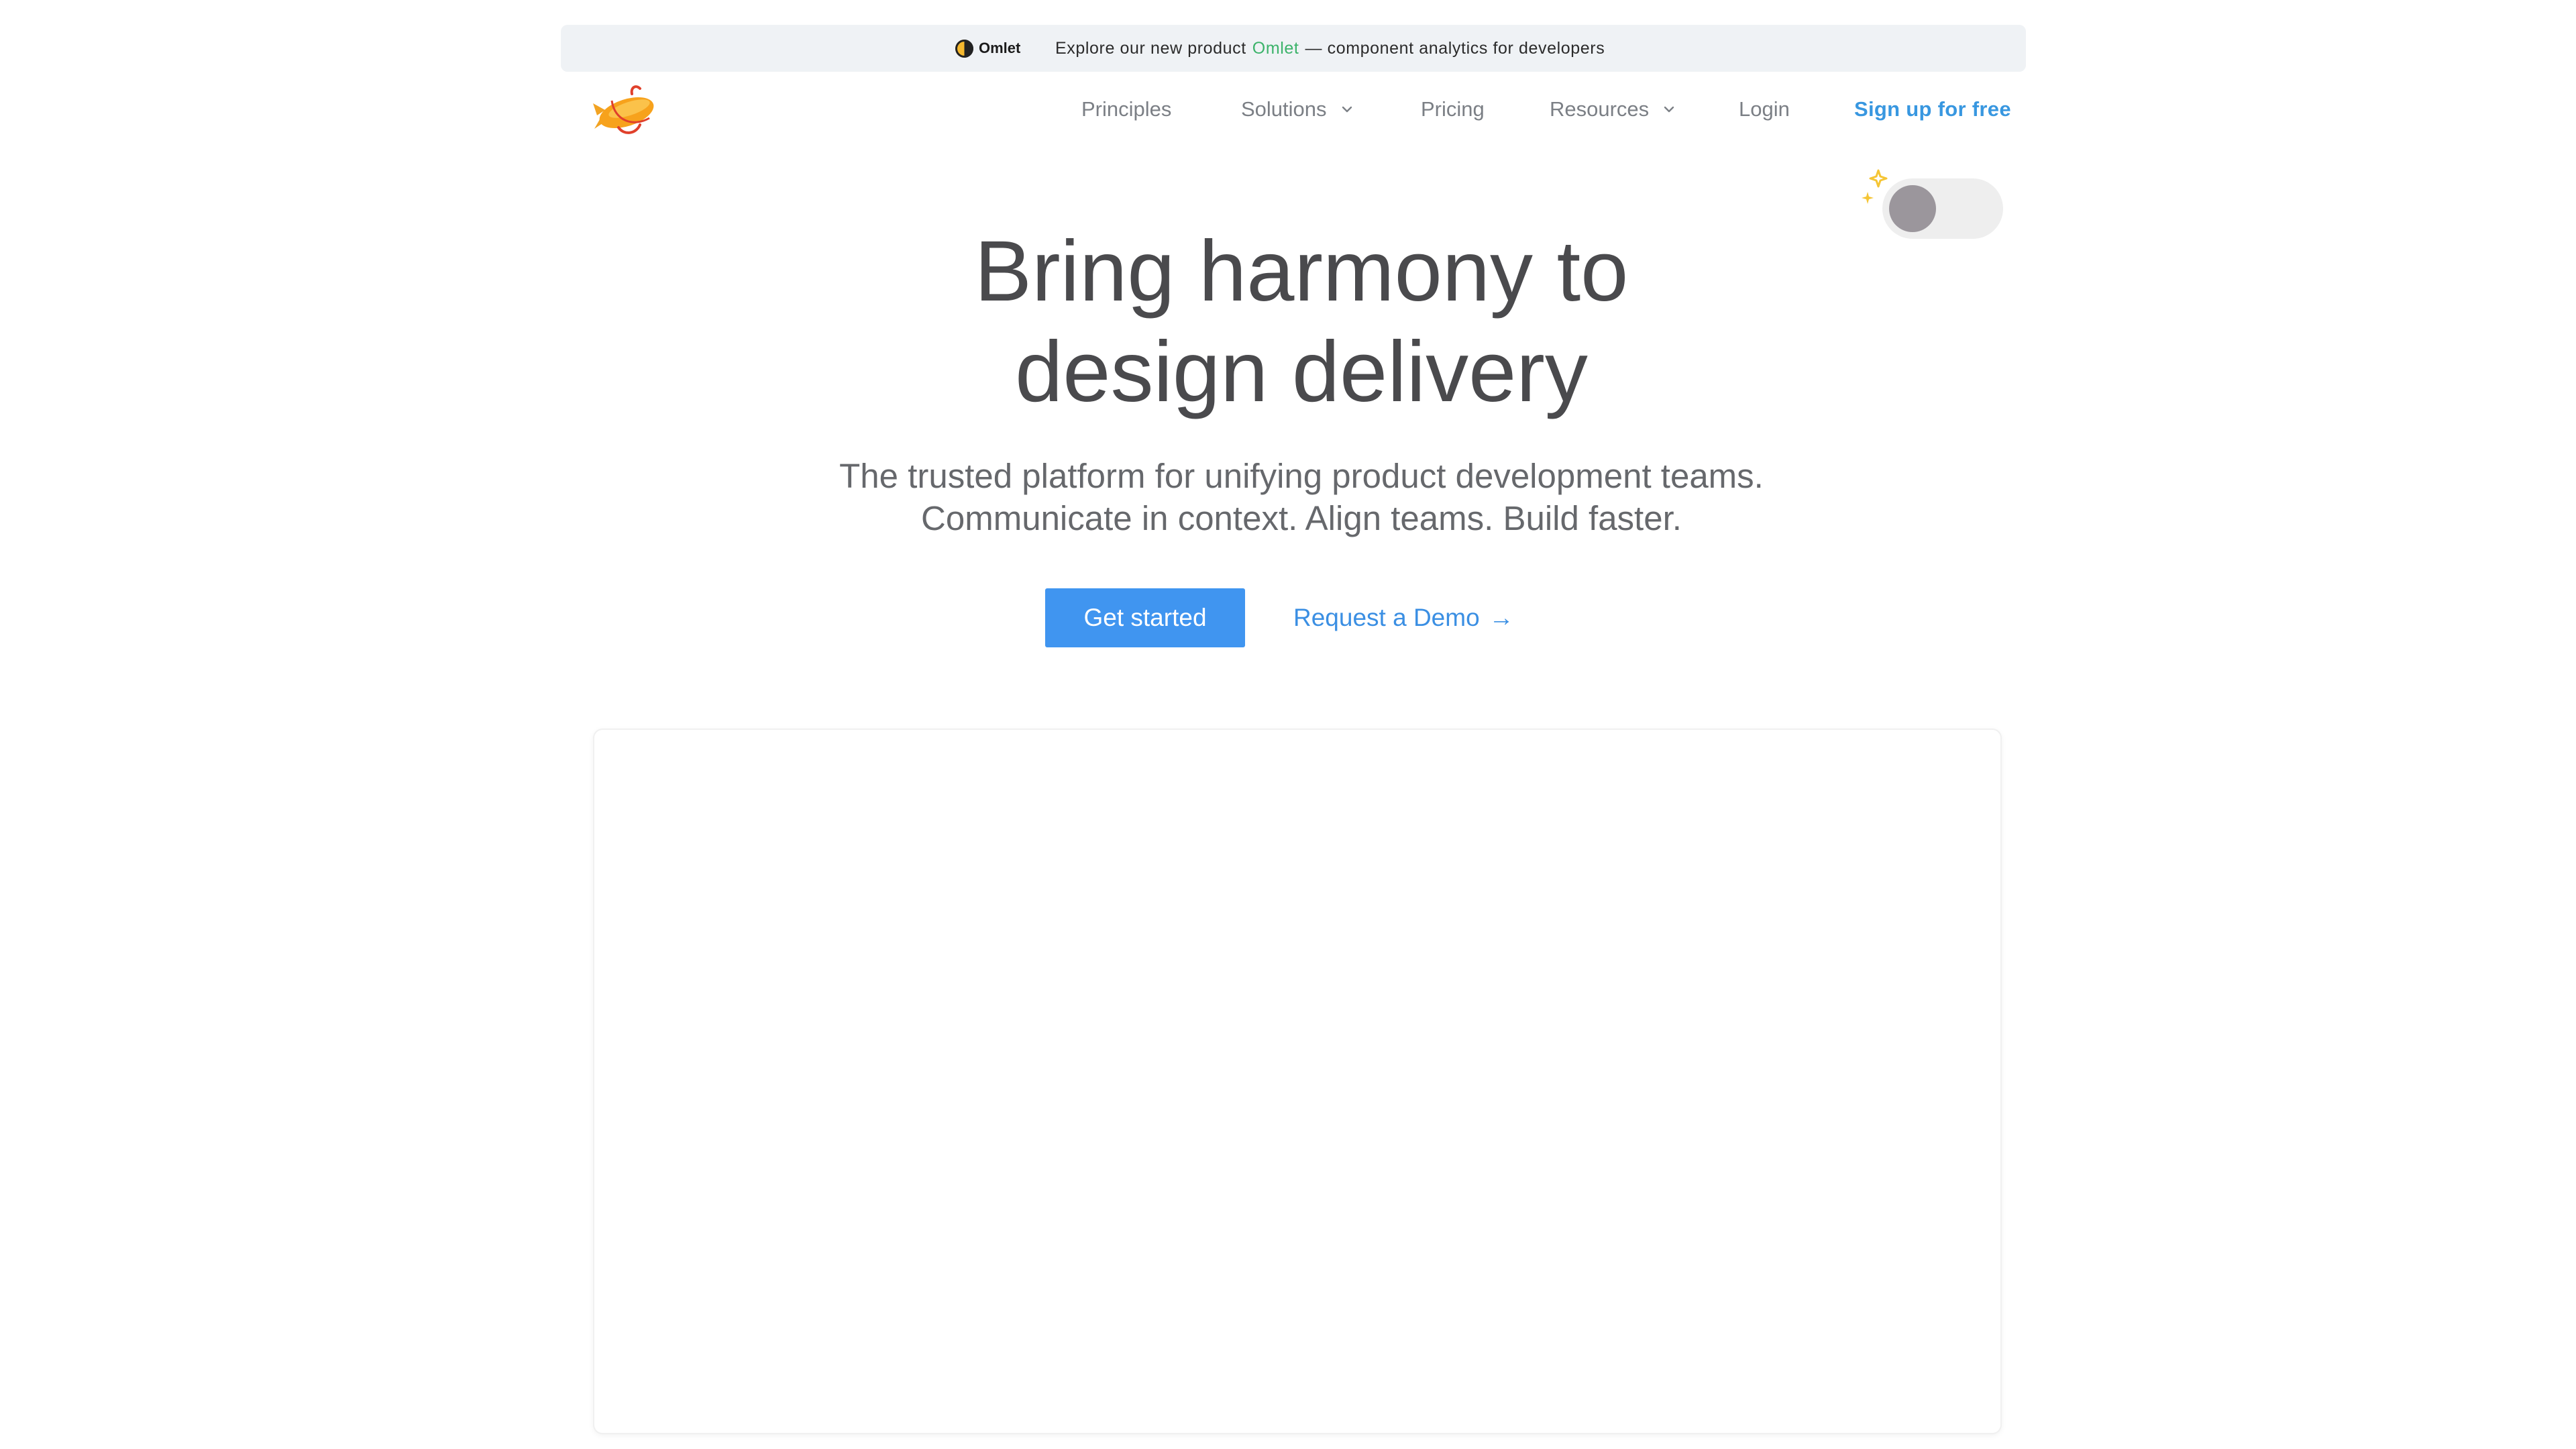 The height and width of the screenshot is (1449, 2576). Describe the element at coordinates (1453, 109) in the screenshot. I see `nav-pricing: Pricing` at that location.